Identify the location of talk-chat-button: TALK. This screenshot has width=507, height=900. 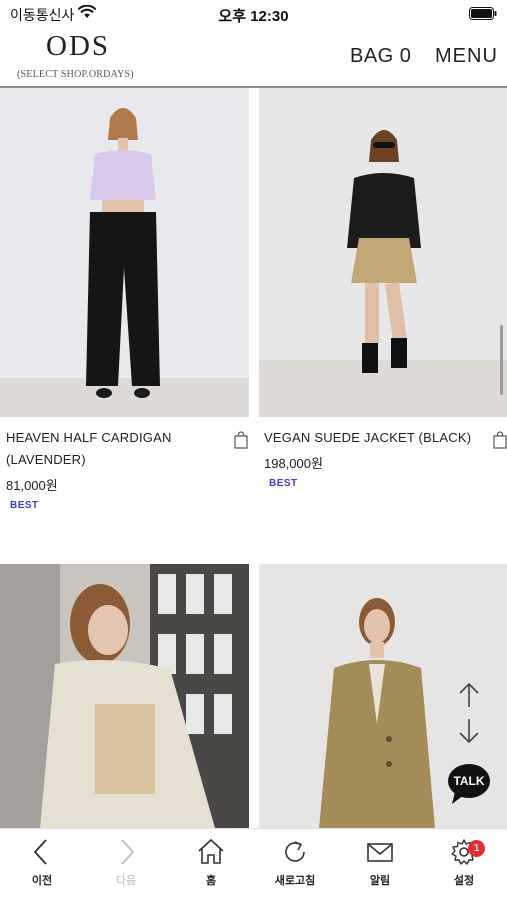
(469, 784).